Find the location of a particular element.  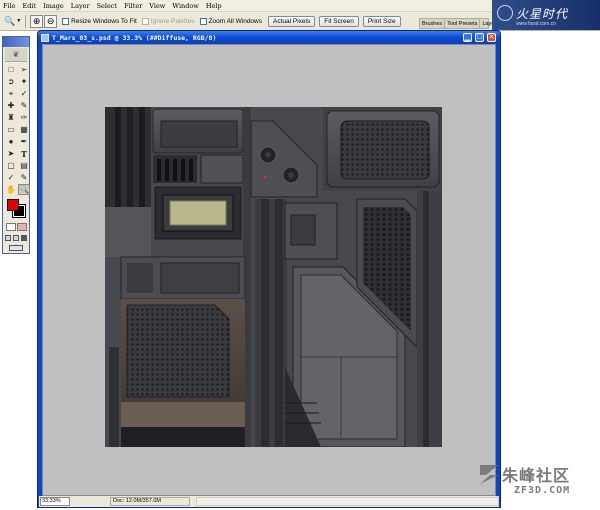

zoom-in-button: ⊕ is located at coordinates (37, 21).